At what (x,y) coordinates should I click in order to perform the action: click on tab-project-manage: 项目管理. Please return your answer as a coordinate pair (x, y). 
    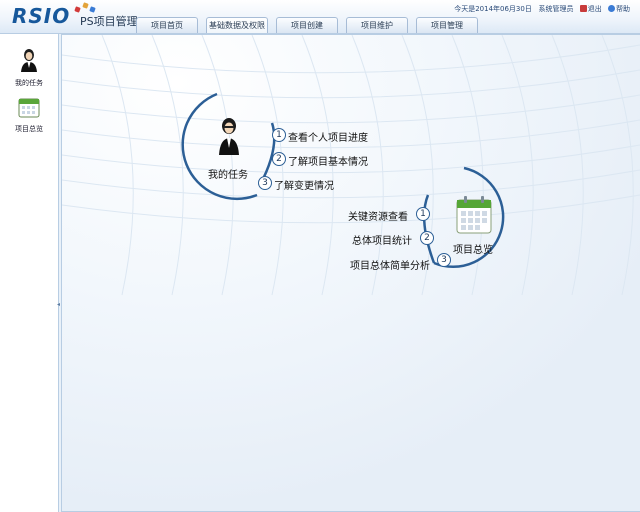
    Looking at the image, I should click on (447, 25).